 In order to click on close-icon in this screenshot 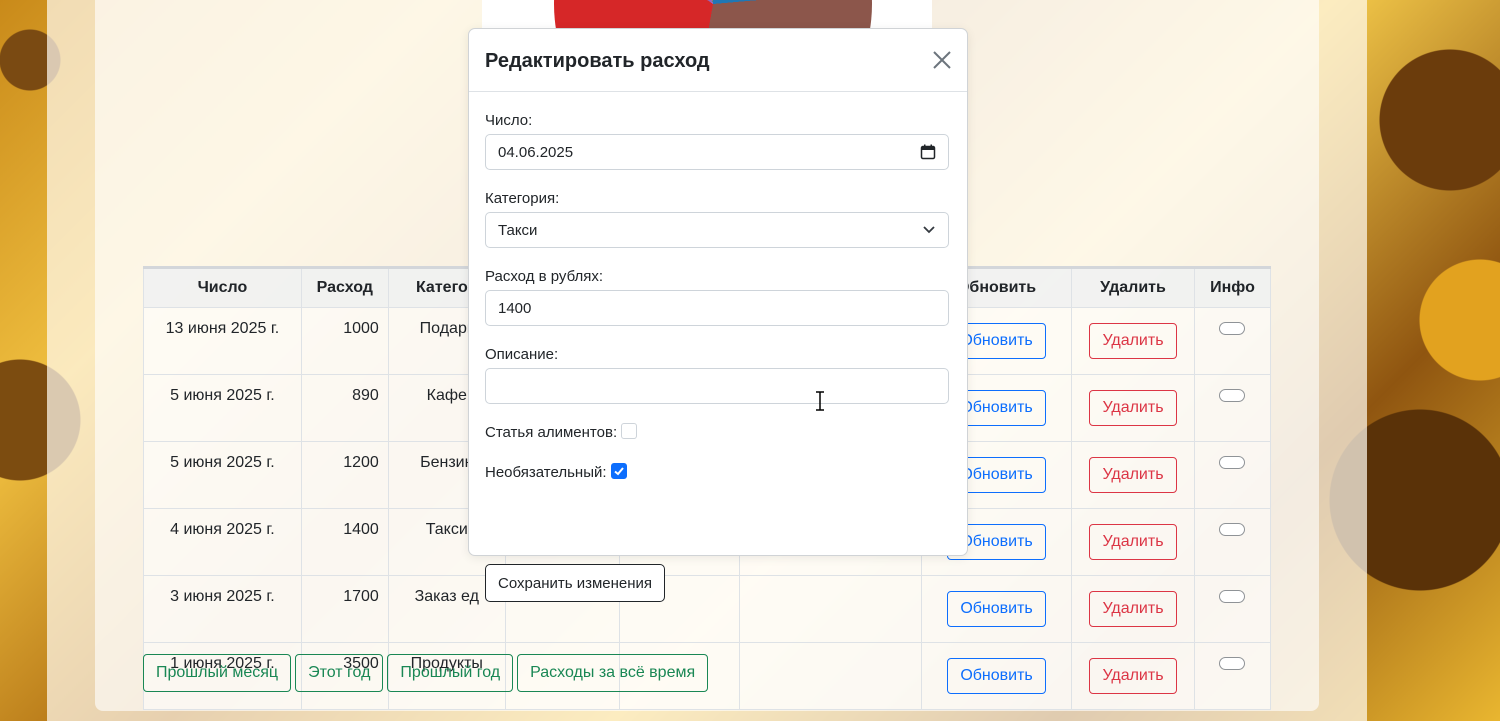, I will do `click(942, 60)`.